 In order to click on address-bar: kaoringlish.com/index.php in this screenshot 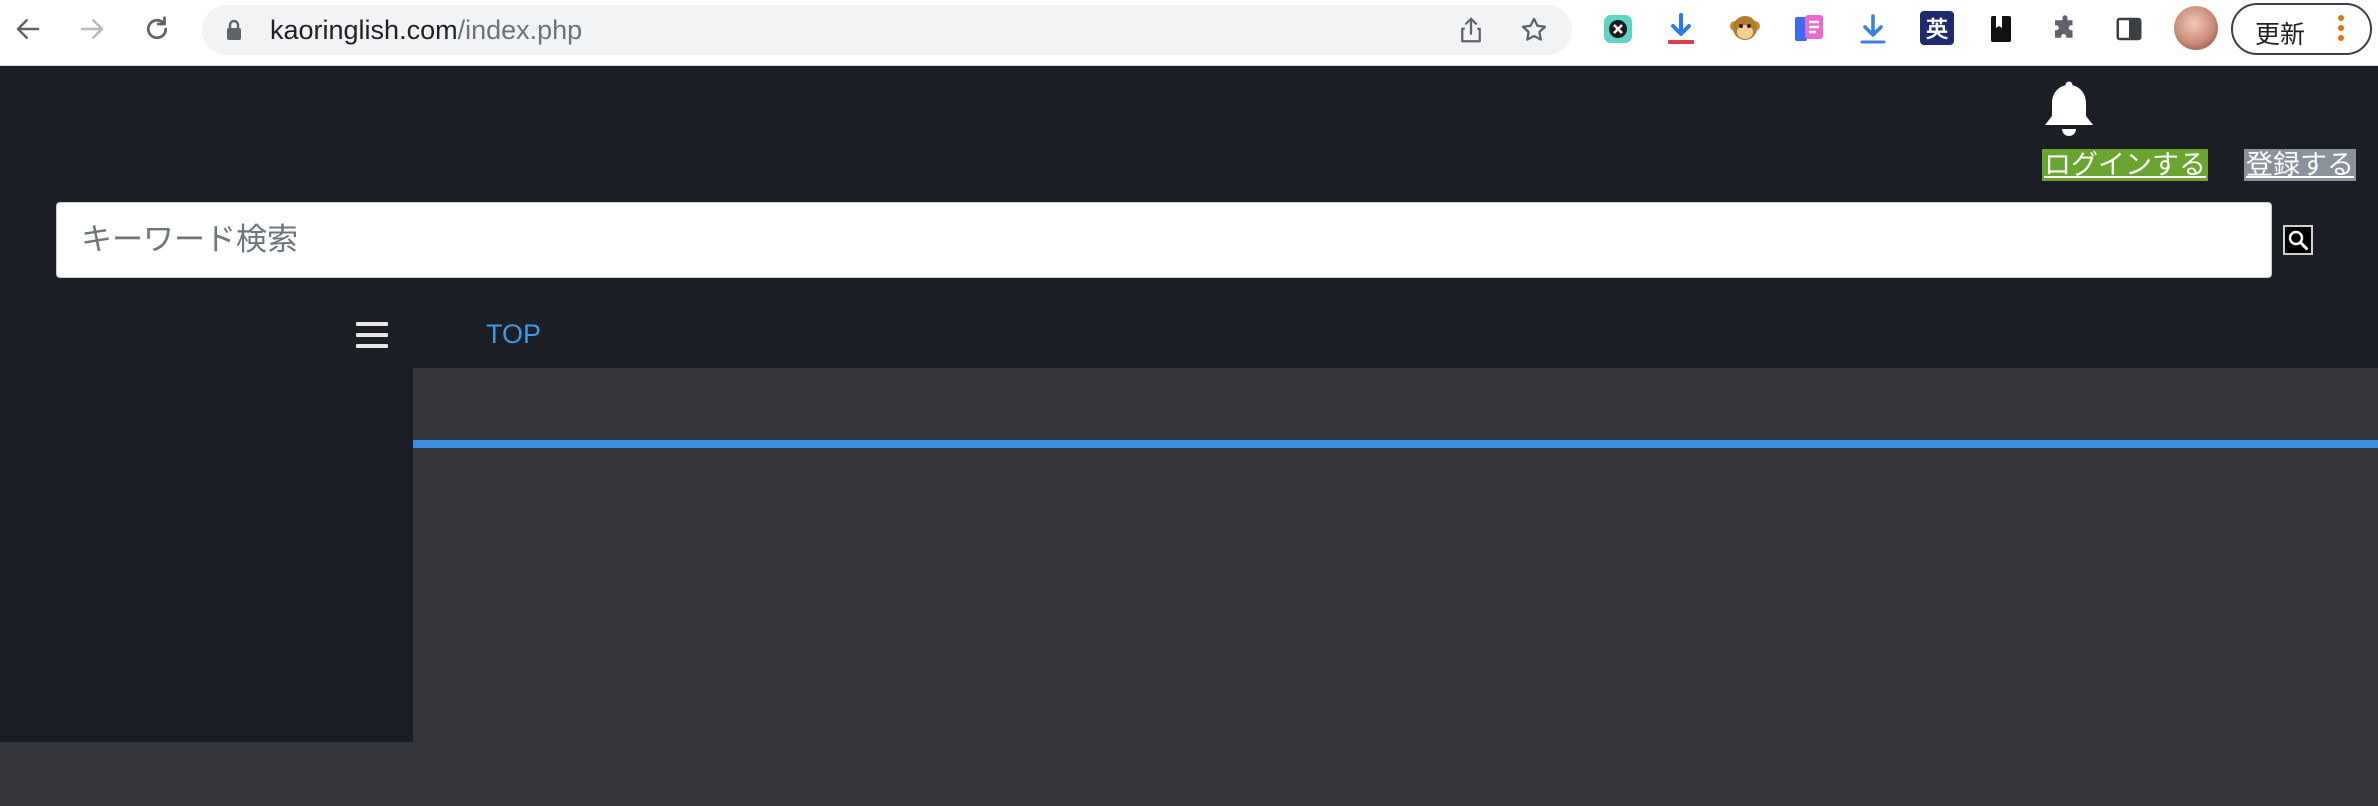, I will do `click(887, 30)`.